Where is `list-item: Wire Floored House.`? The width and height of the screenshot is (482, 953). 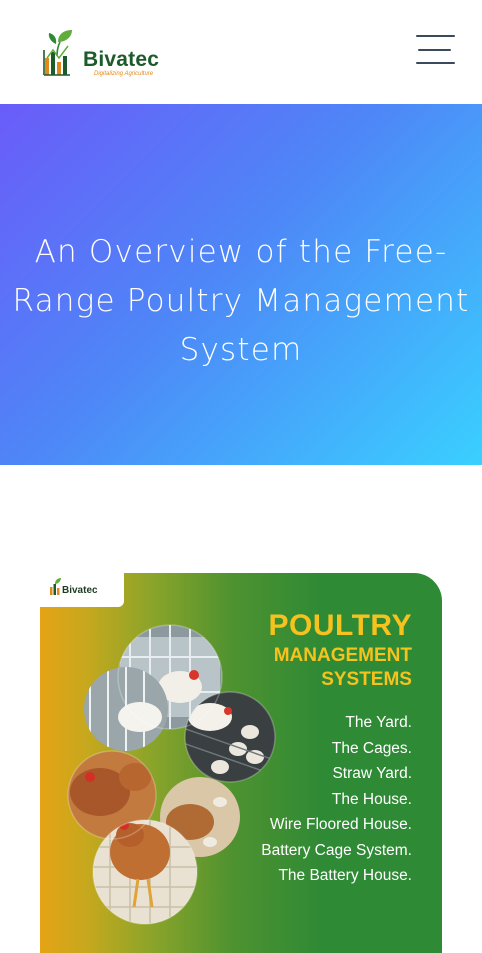 list-item: Wire Floored House. is located at coordinates (340, 824).